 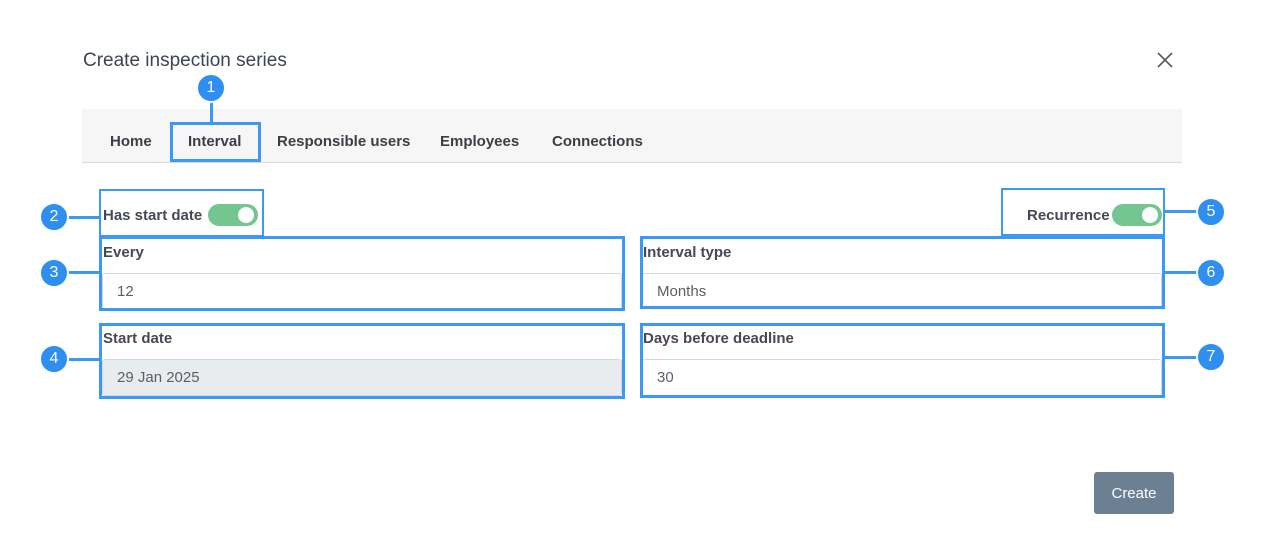 I want to click on tab-connections: Connections, so click(x=597, y=141).